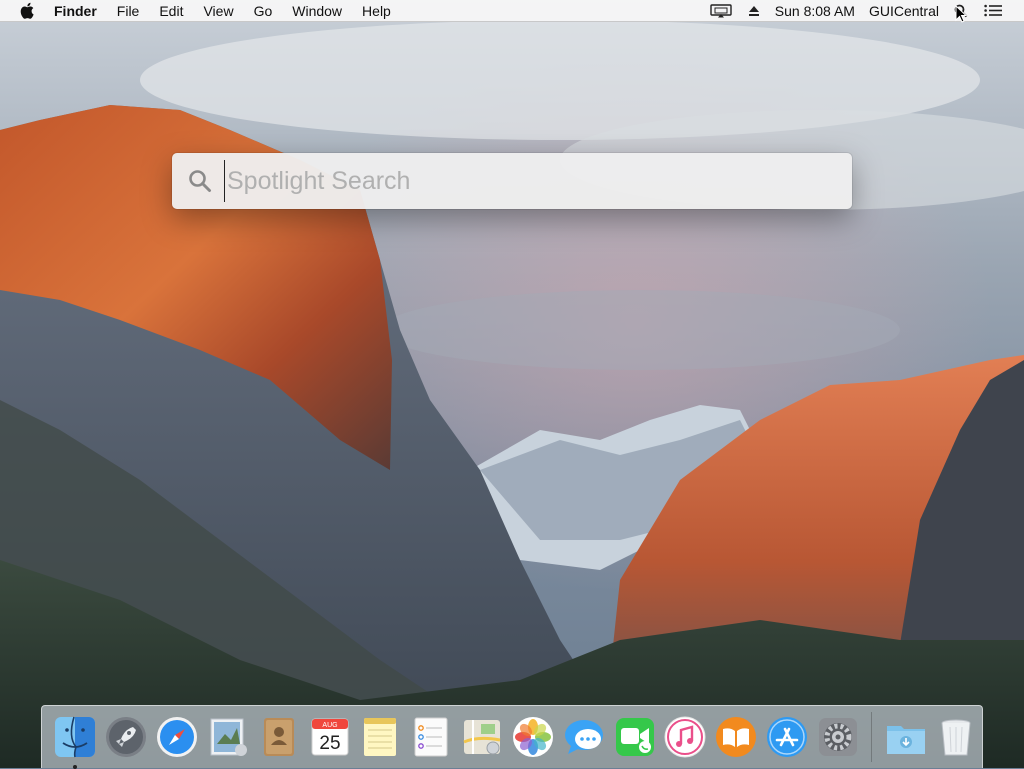 This screenshot has height=769, width=1024. I want to click on spotlight-search-input, so click(530, 181).